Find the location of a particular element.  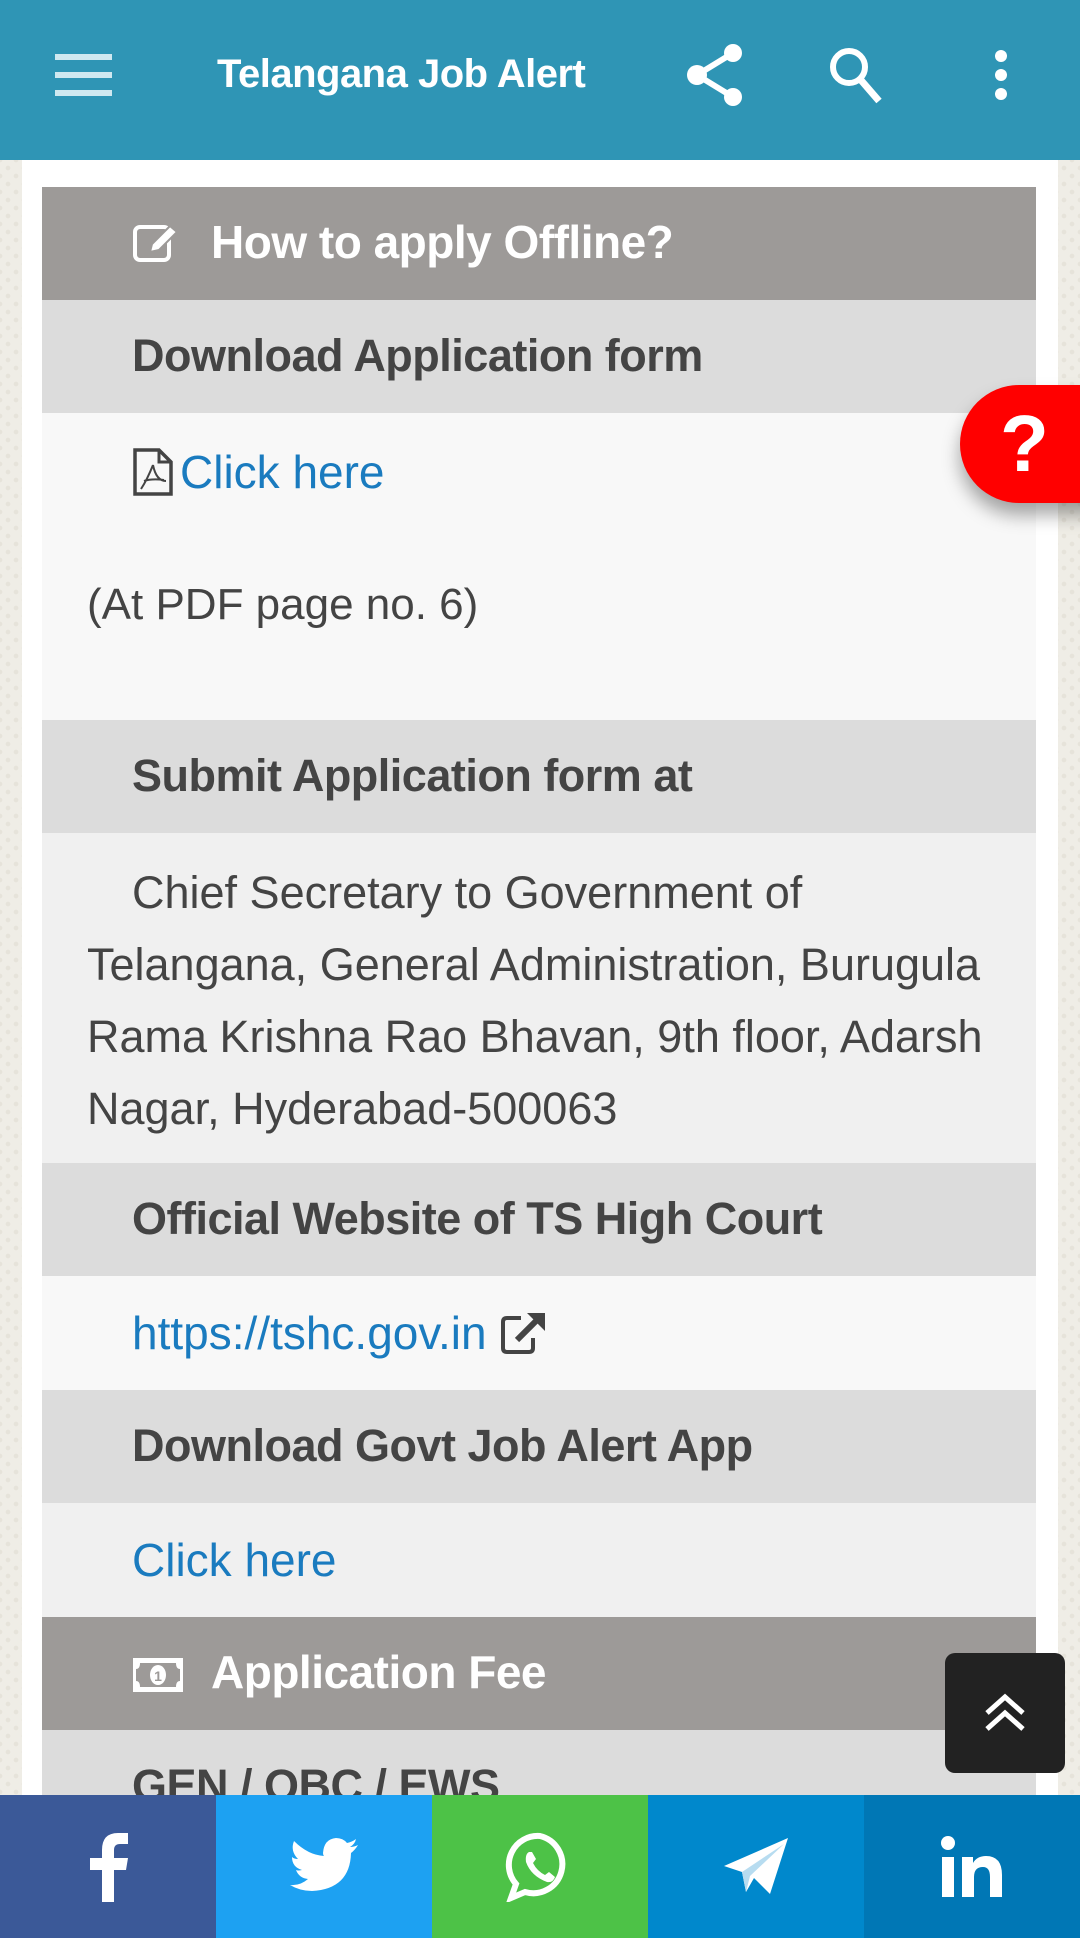

search-icon is located at coordinates (856, 76).